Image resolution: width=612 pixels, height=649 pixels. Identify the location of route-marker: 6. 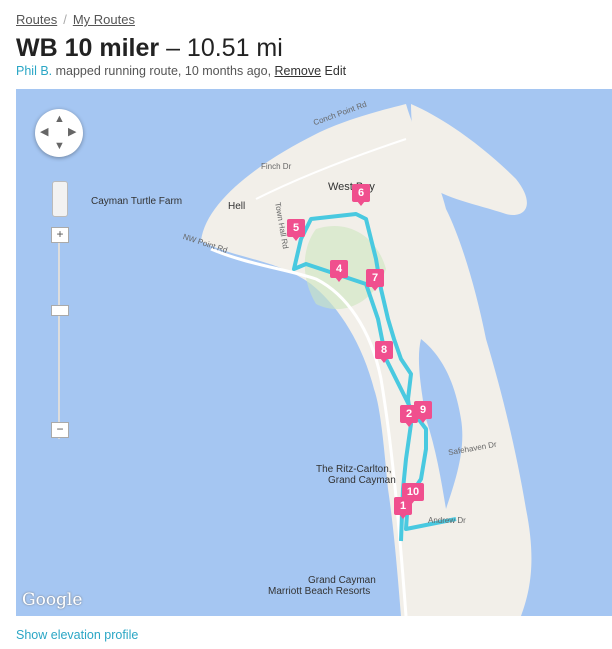
(361, 195).